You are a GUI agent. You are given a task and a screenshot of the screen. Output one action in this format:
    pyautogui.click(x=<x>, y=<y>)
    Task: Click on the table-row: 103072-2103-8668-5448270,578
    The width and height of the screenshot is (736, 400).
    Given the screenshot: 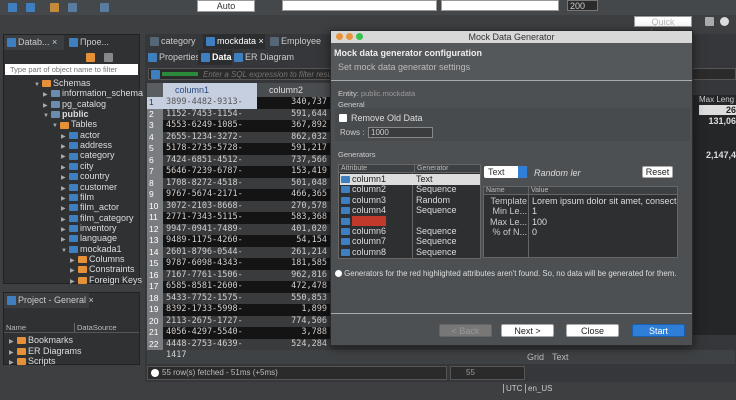 What is the action you would take?
    pyautogui.click(x=238, y=211)
    